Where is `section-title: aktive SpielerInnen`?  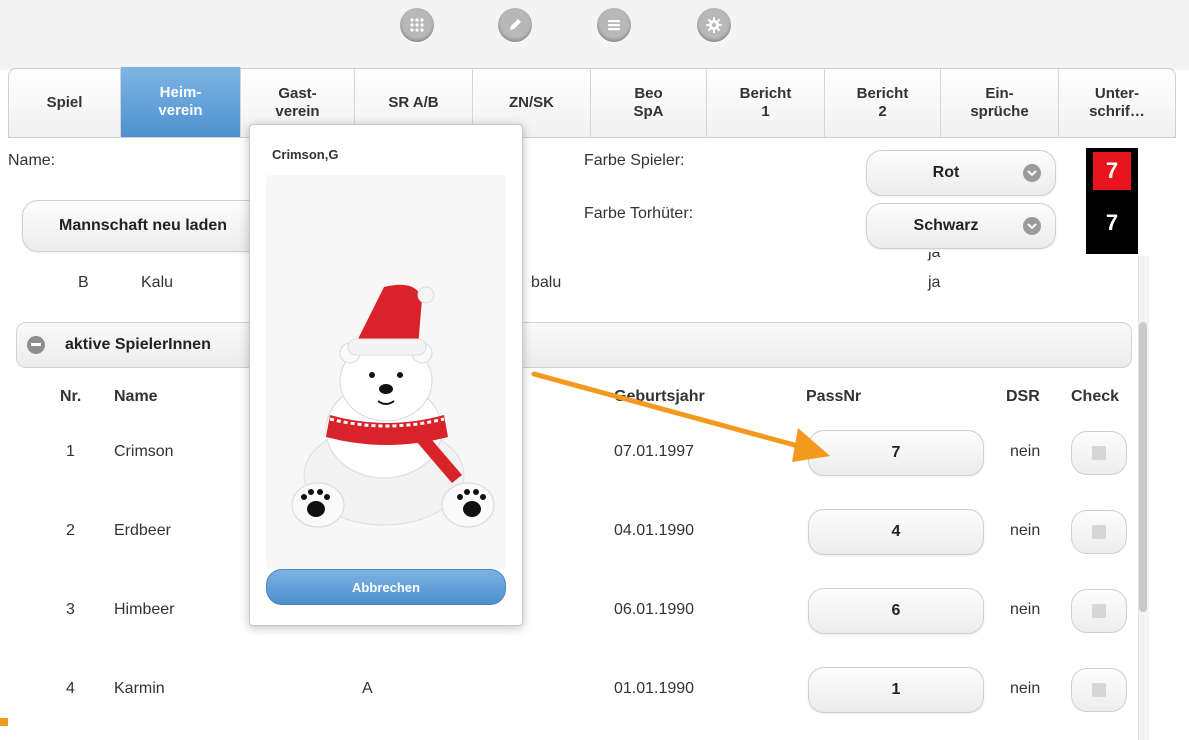
section-title: aktive SpielerInnen is located at coordinates (138, 344).